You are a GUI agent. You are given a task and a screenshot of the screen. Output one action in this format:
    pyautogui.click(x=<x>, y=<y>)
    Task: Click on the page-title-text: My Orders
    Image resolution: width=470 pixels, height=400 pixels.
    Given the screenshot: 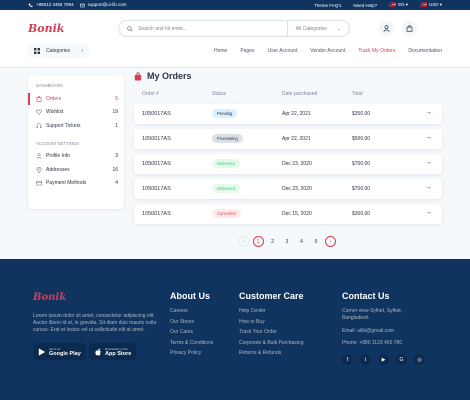 What is the action you would take?
    pyautogui.click(x=169, y=76)
    